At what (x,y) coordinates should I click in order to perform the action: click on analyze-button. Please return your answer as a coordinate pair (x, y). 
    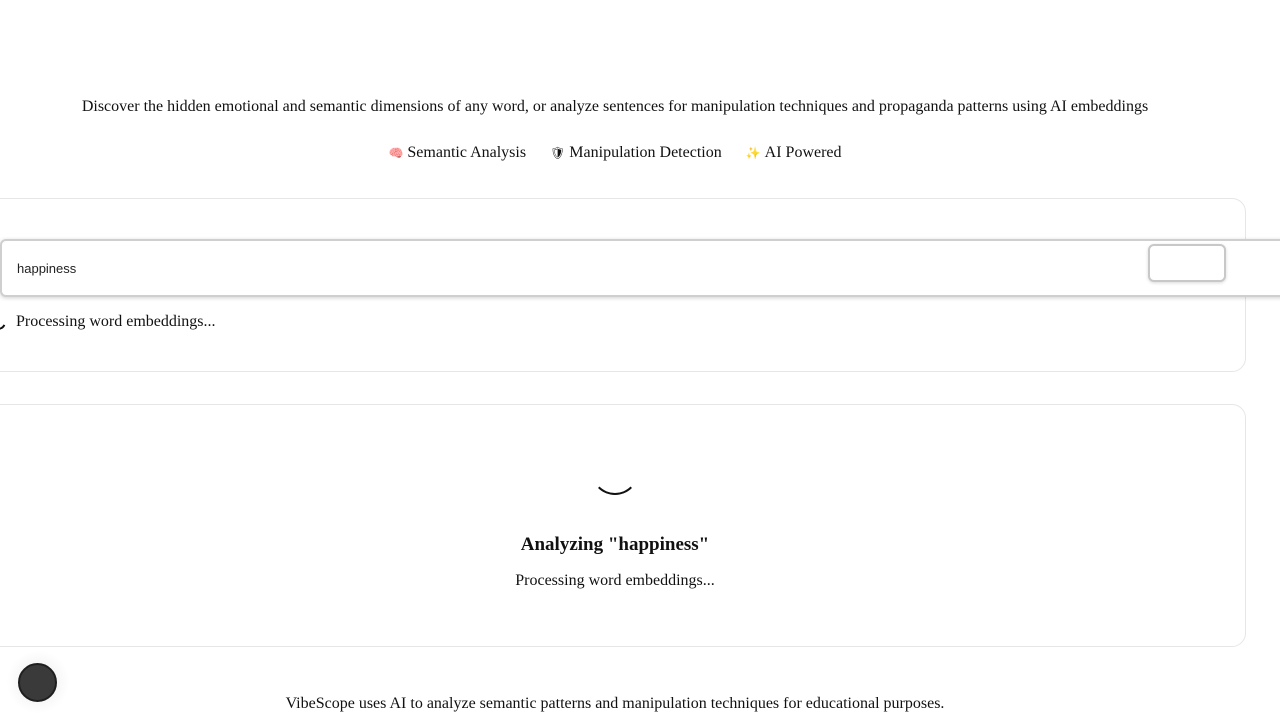
    Looking at the image, I should click on (1187, 263).